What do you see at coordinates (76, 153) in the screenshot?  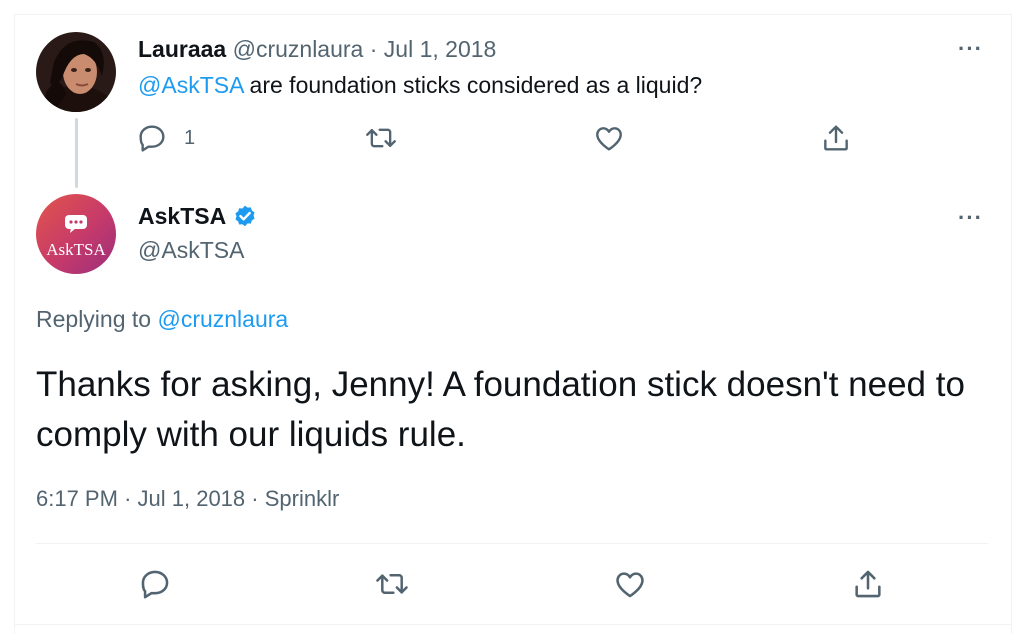 I see `thread-connector-line` at bounding box center [76, 153].